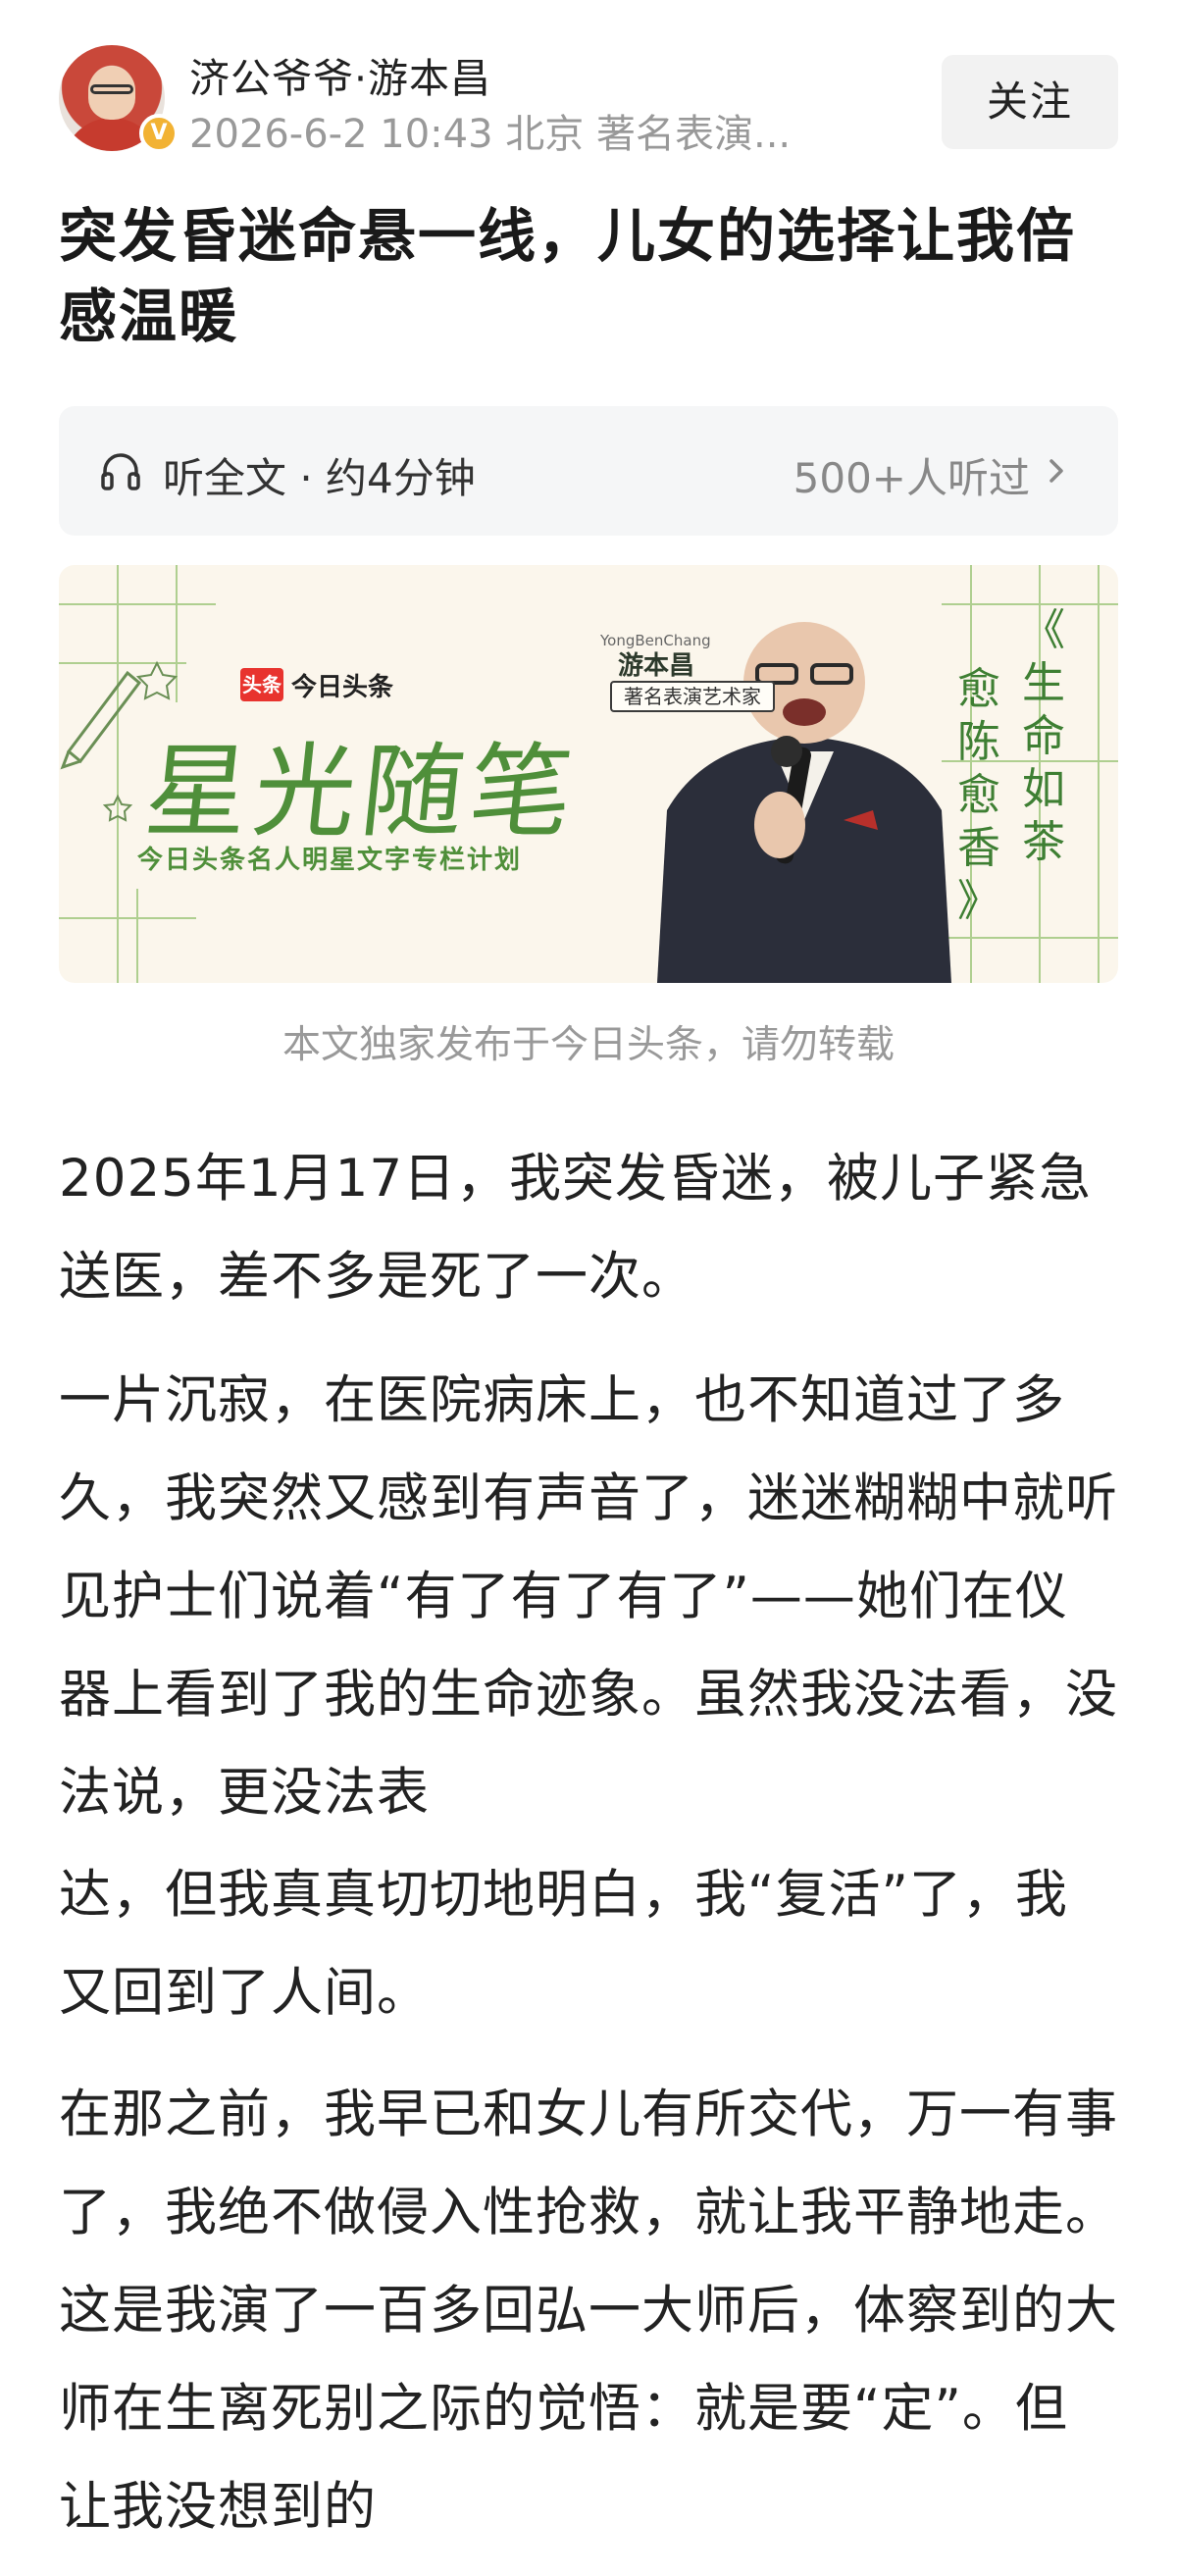 Image resolution: width=1177 pixels, height=2576 pixels. I want to click on column-title: 星光随笔, so click(362, 791).